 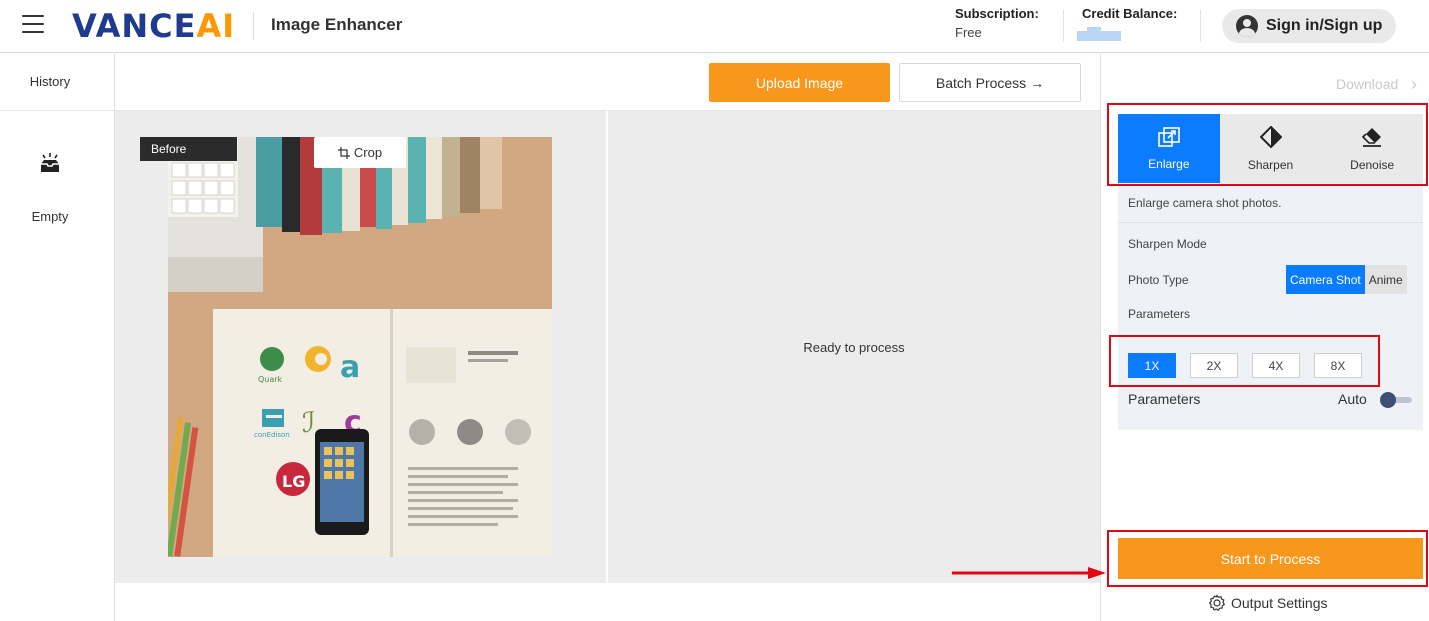 What do you see at coordinates (337, 24) in the screenshot?
I see `app-title: Image Enhancer` at bounding box center [337, 24].